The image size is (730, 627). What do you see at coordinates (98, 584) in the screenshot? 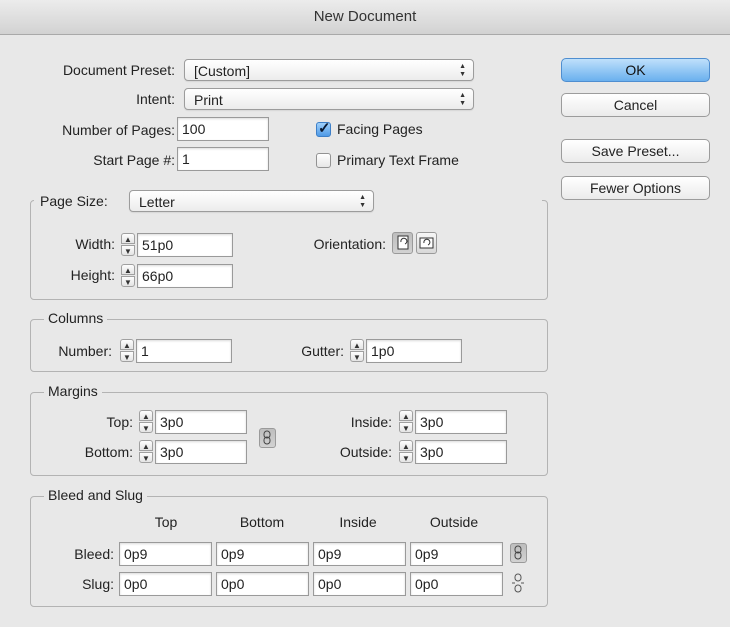
I see `slug-label: Slug:` at bounding box center [98, 584].